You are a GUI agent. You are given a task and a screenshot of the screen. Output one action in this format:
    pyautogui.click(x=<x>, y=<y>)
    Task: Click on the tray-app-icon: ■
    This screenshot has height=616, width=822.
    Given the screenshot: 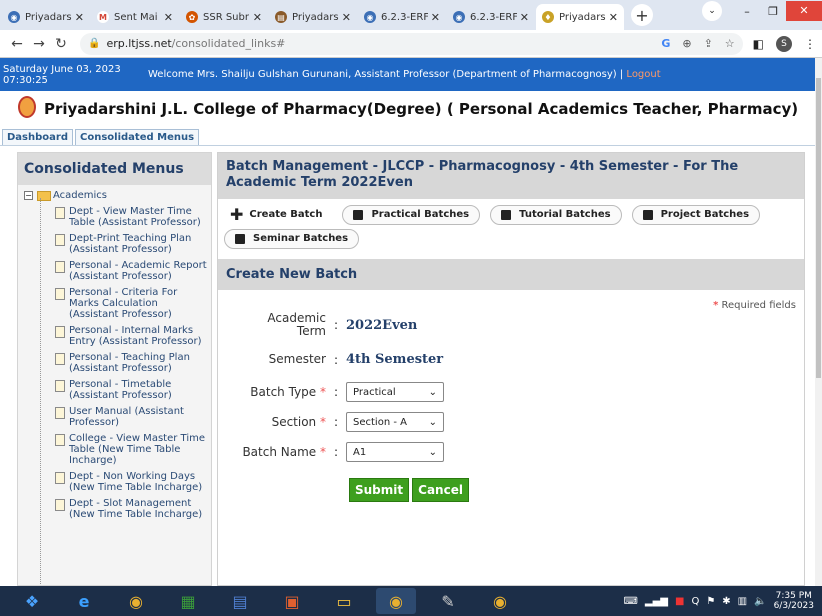 What is the action you would take?
    pyautogui.click(x=679, y=601)
    